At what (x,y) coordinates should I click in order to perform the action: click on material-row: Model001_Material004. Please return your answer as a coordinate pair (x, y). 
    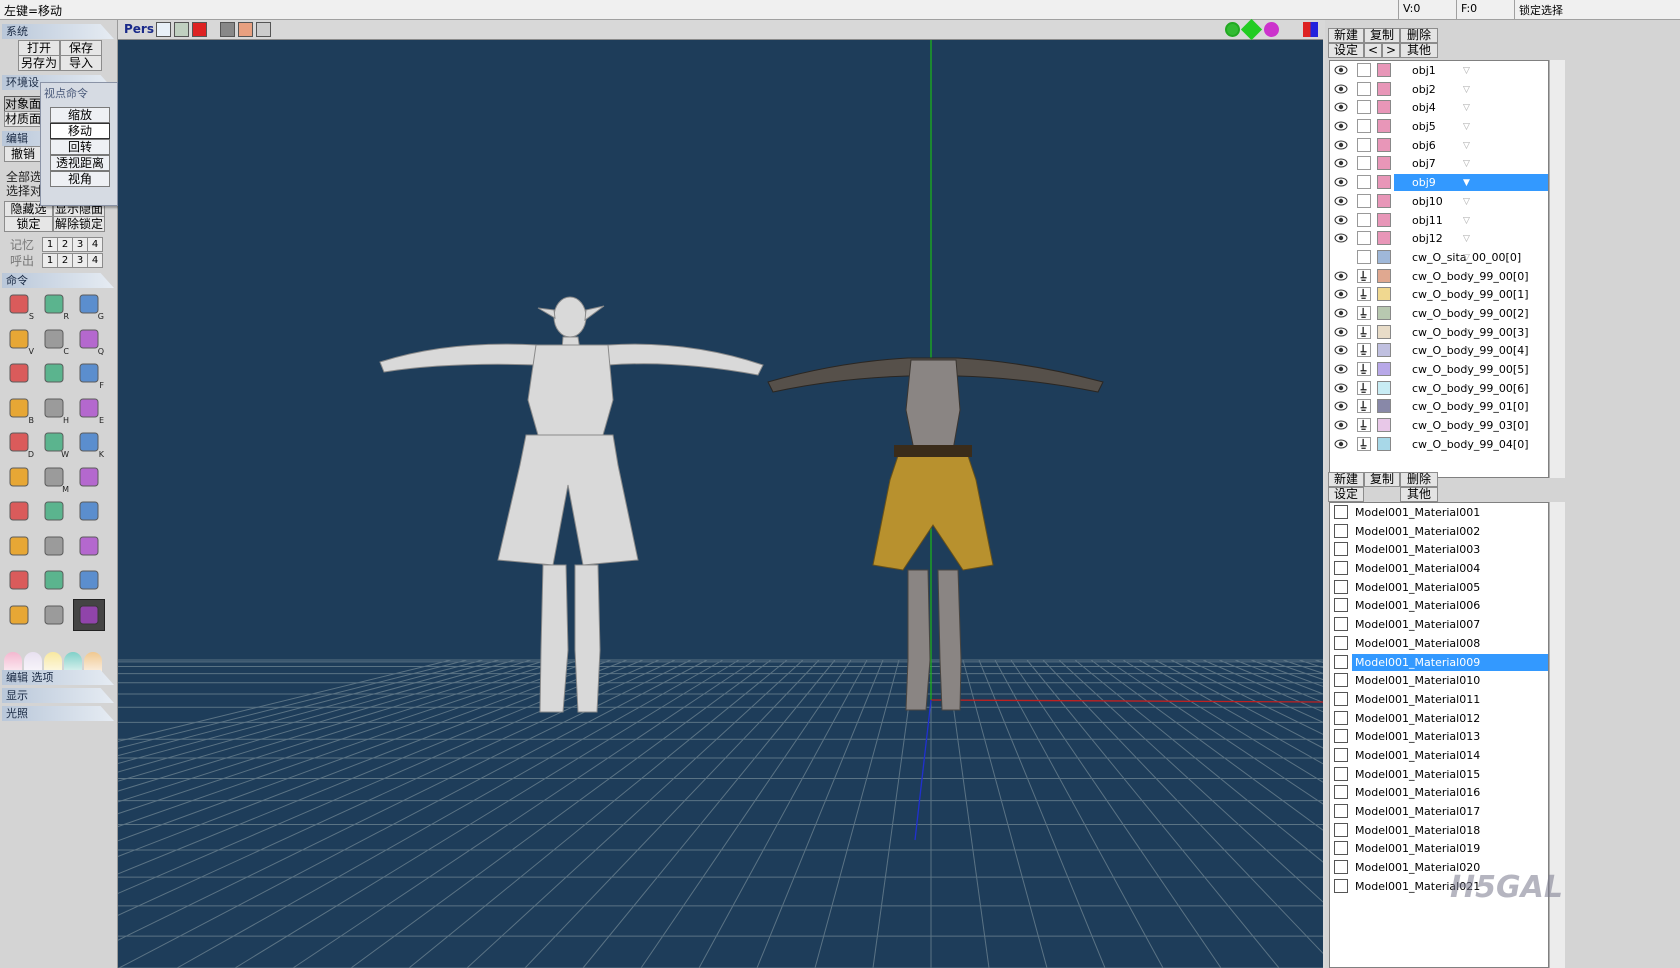
    Looking at the image, I should click on (1439, 568).